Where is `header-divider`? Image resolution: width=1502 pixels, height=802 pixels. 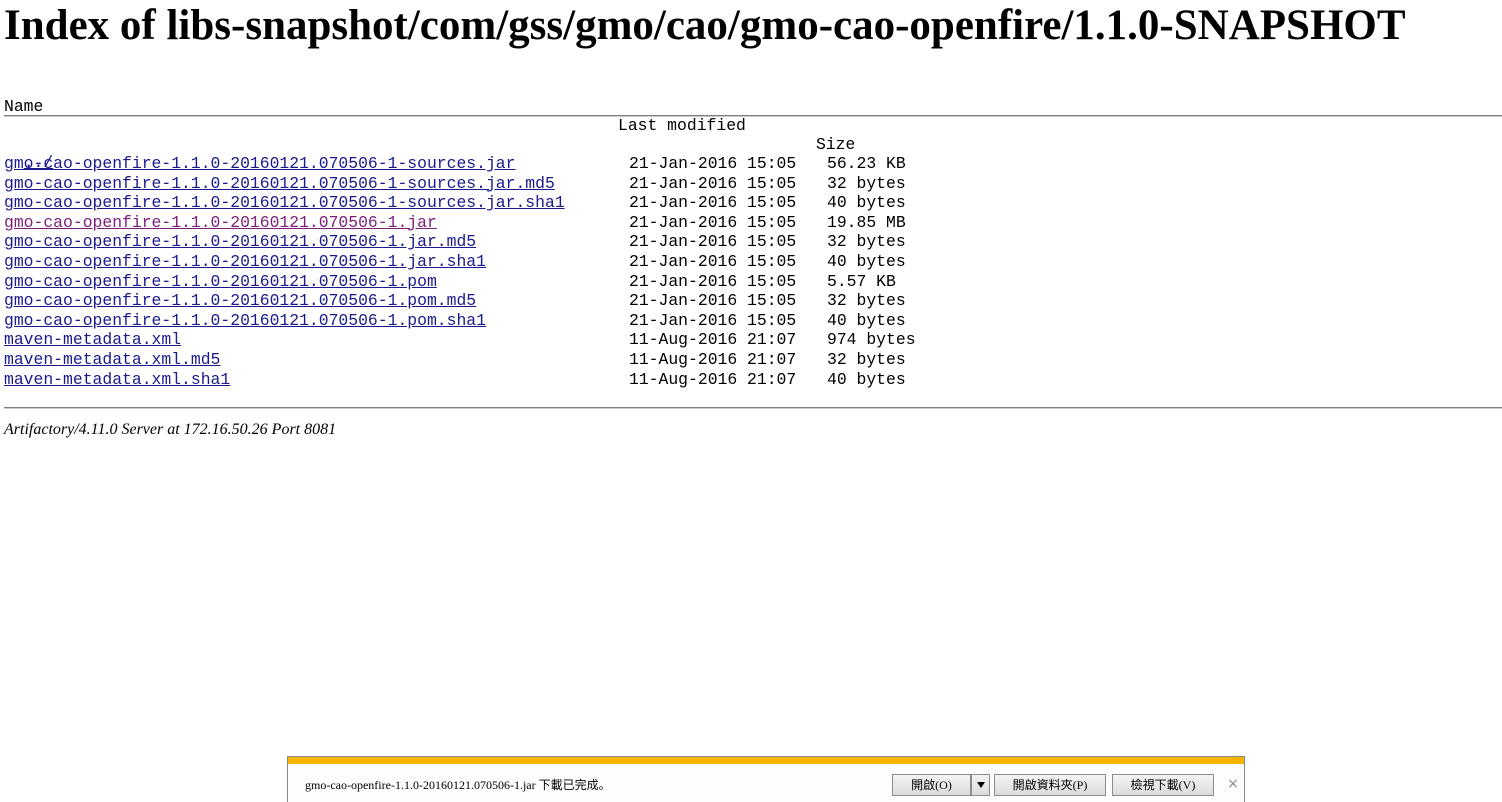
header-divider is located at coordinates (753, 116).